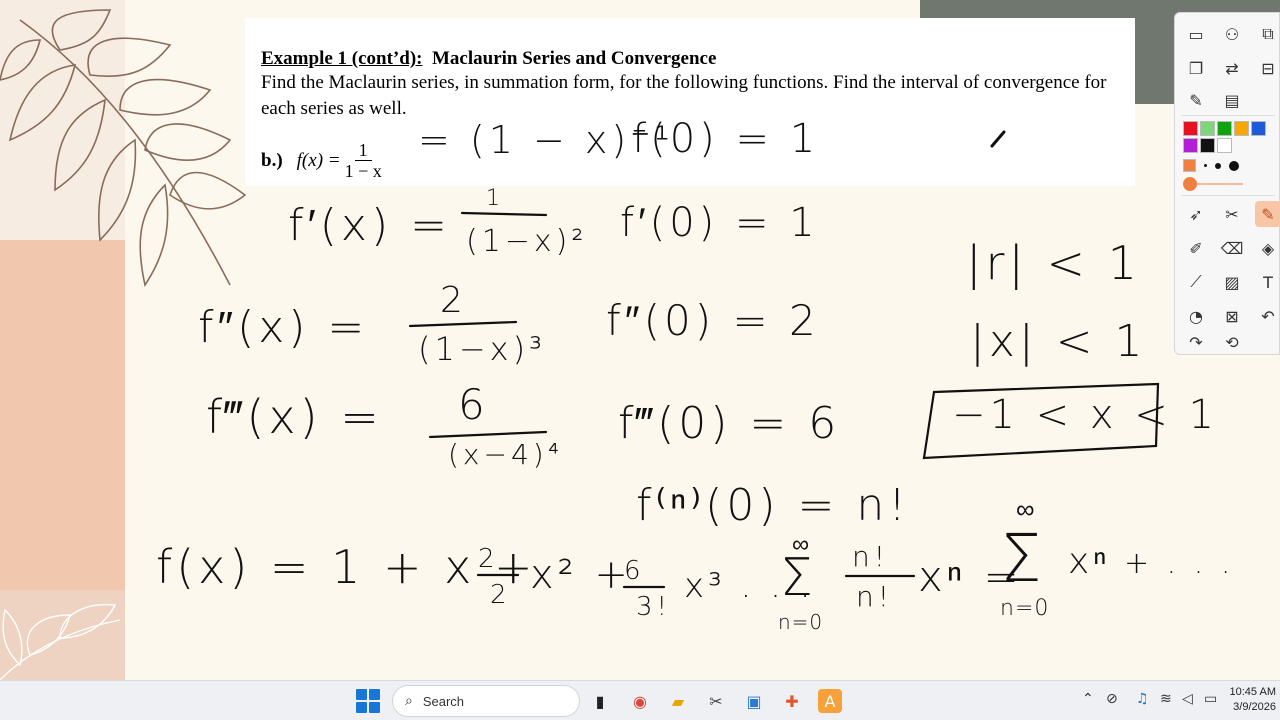 This screenshot has width=1280, height=720. What do you see at coordinates (321, 160) in the screenshot?
I see `part-b: b.) f(x) = 1 1 − x` at bounding box center [321, 160].